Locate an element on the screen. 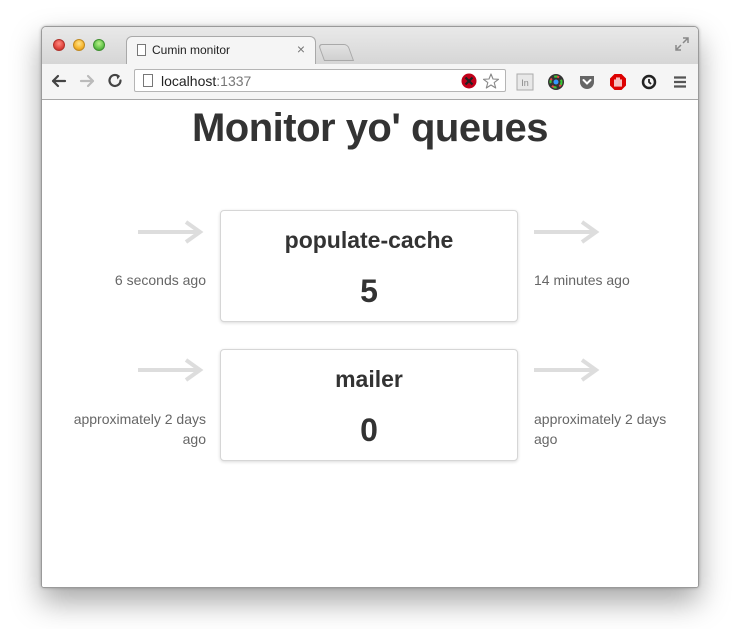 This screenshot has width=736, height=629. tab-title: Cumin monitor is located at coordinates (191, 50).